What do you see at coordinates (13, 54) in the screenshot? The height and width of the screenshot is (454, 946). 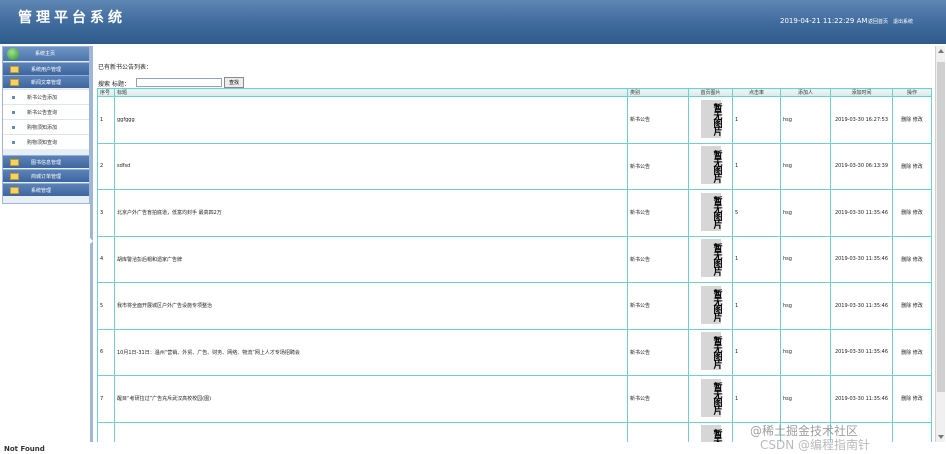 I see `users-icon` at bounding box center [13, 54].